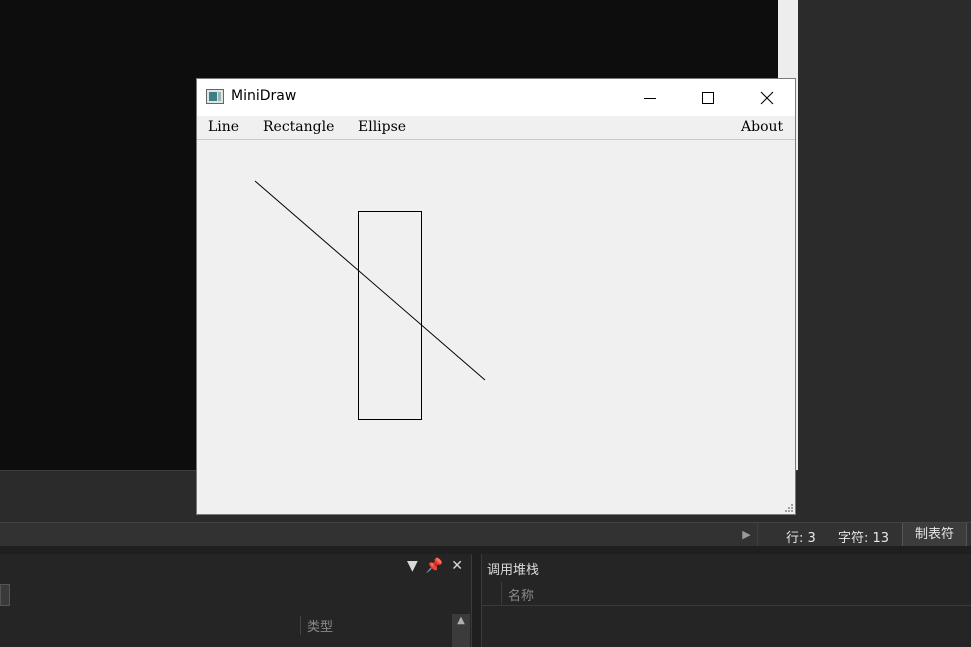 Image resolution: width=971 pixels, height=647 pixels. What do you see at coordinates (412, 566) in the screenshot?
I see `dropdown-icon: ▼` at bounding box center [412, 566].